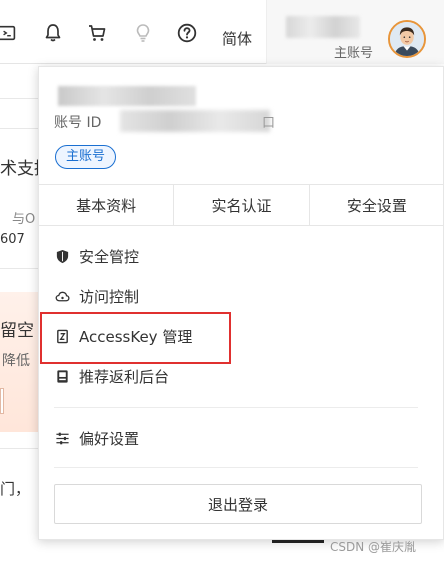 This screenshot has width=444, height=562. Describe the element at coordinates (97, 33) in the screenshot. I see `cart-icon` at that location.